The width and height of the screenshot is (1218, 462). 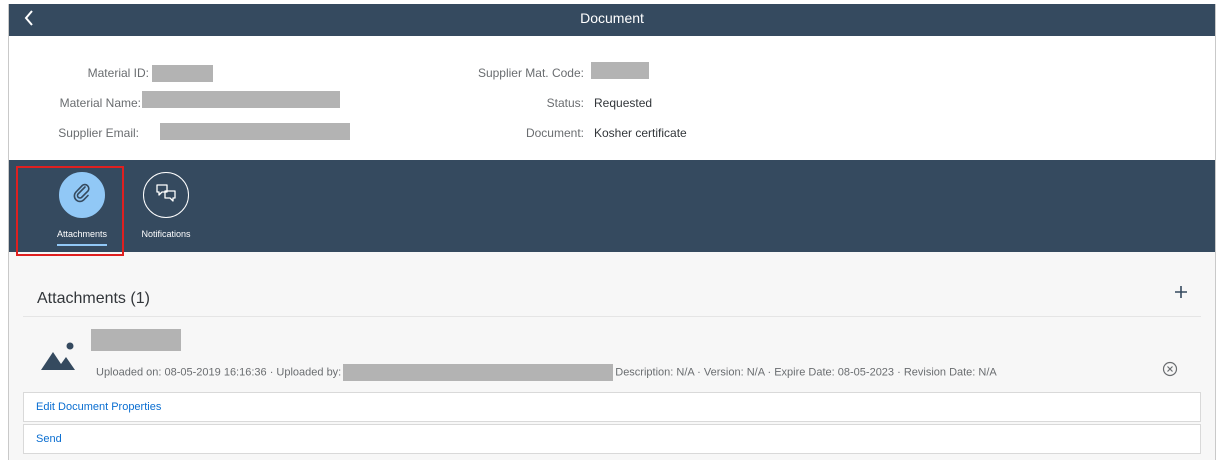 What do you see at coordinates (136, 340) in the screenshot?
I see `attachment-file-name` at bounding box center [136, 340].